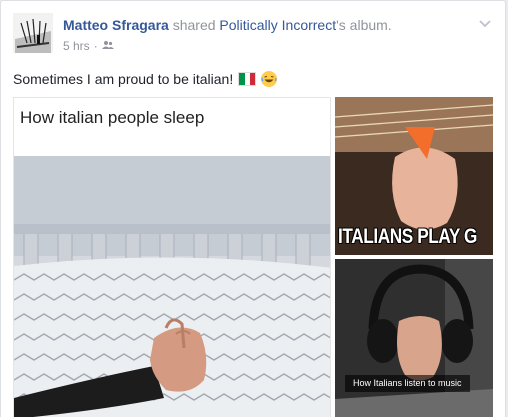 The height and width of the screenshot is (417, 508). What do you see at coordinates (33, 33) in the screenshot?
I see `avatar` at bounding box center [33, 33].